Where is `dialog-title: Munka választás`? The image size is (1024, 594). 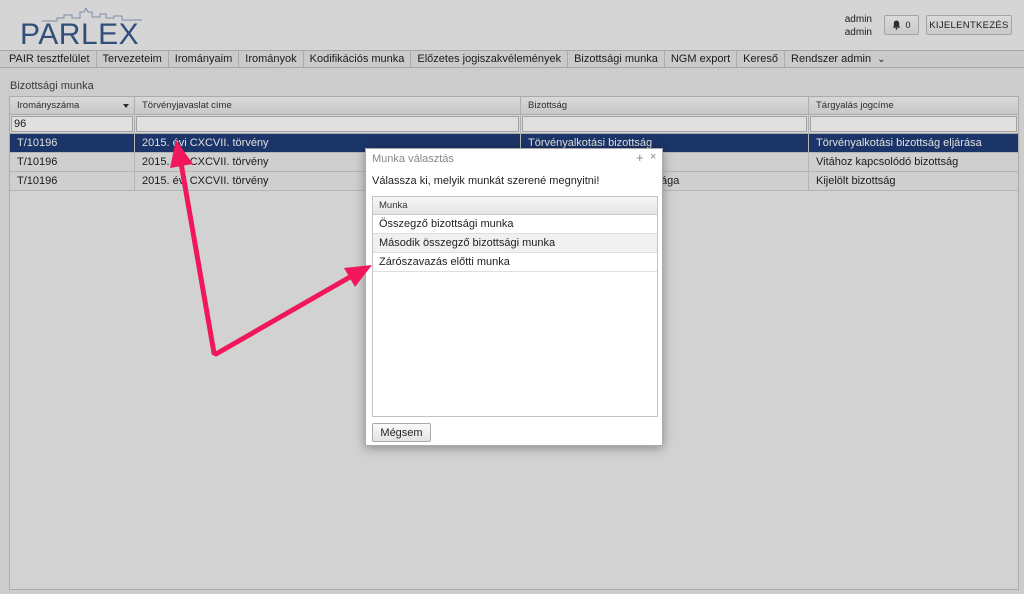 dialog-title: Munka választás is located at coordinates (413, 159).